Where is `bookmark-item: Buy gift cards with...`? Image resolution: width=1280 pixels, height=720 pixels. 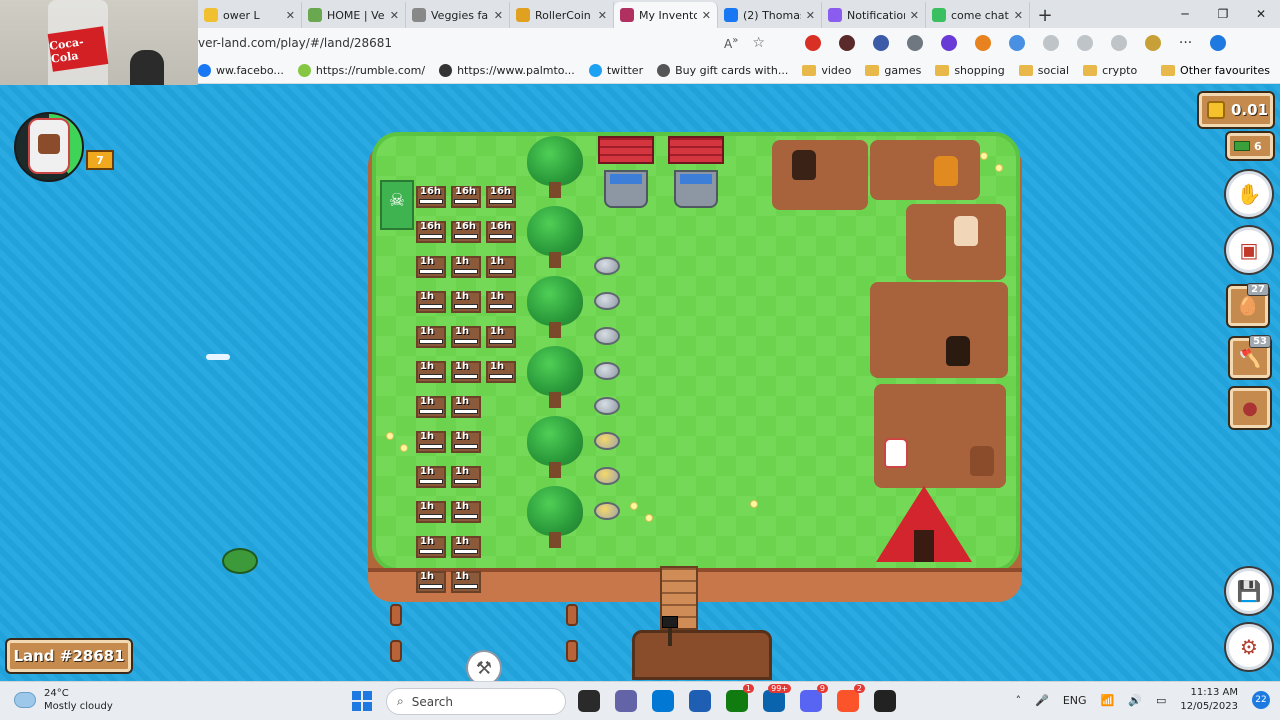
bookmark-item: Buy gift cards with... is located at coordinates (722, 70).